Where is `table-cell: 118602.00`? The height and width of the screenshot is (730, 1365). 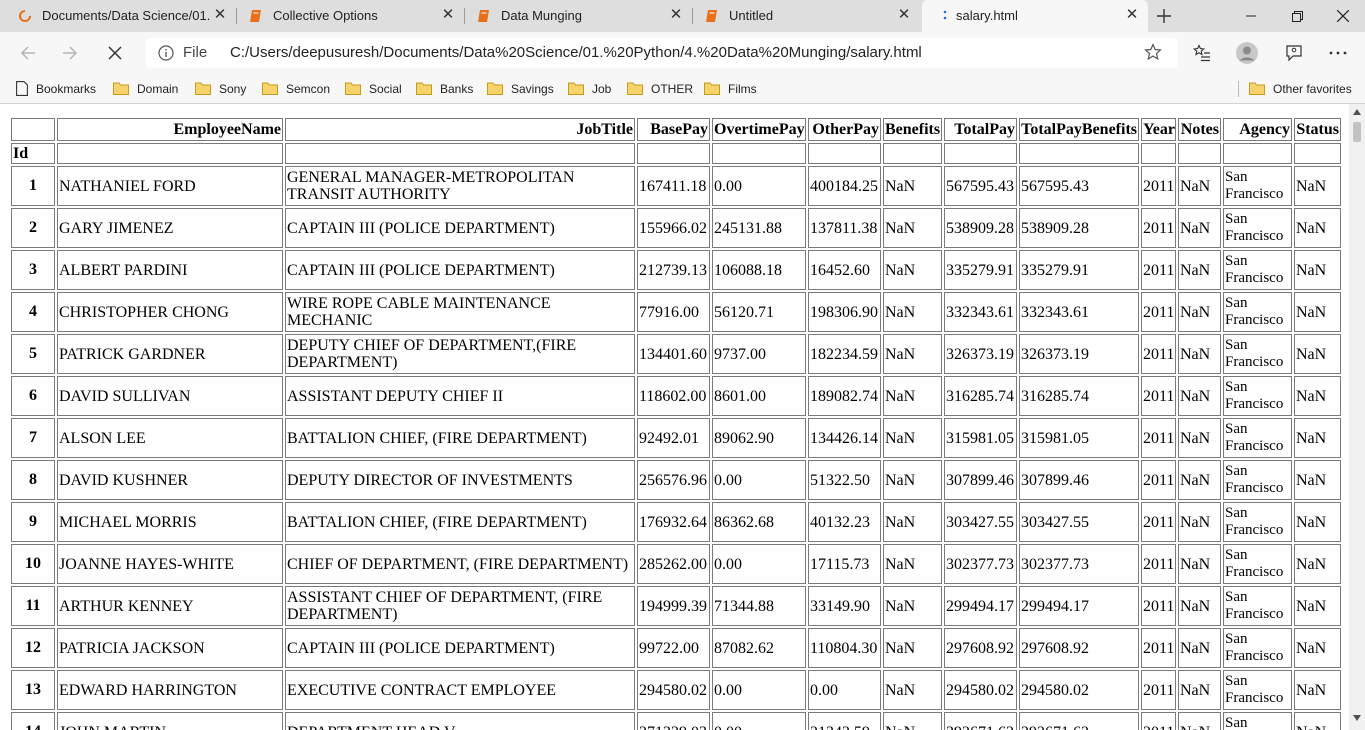
table-cell: 118602.00 is located at coordinates (673, 396).